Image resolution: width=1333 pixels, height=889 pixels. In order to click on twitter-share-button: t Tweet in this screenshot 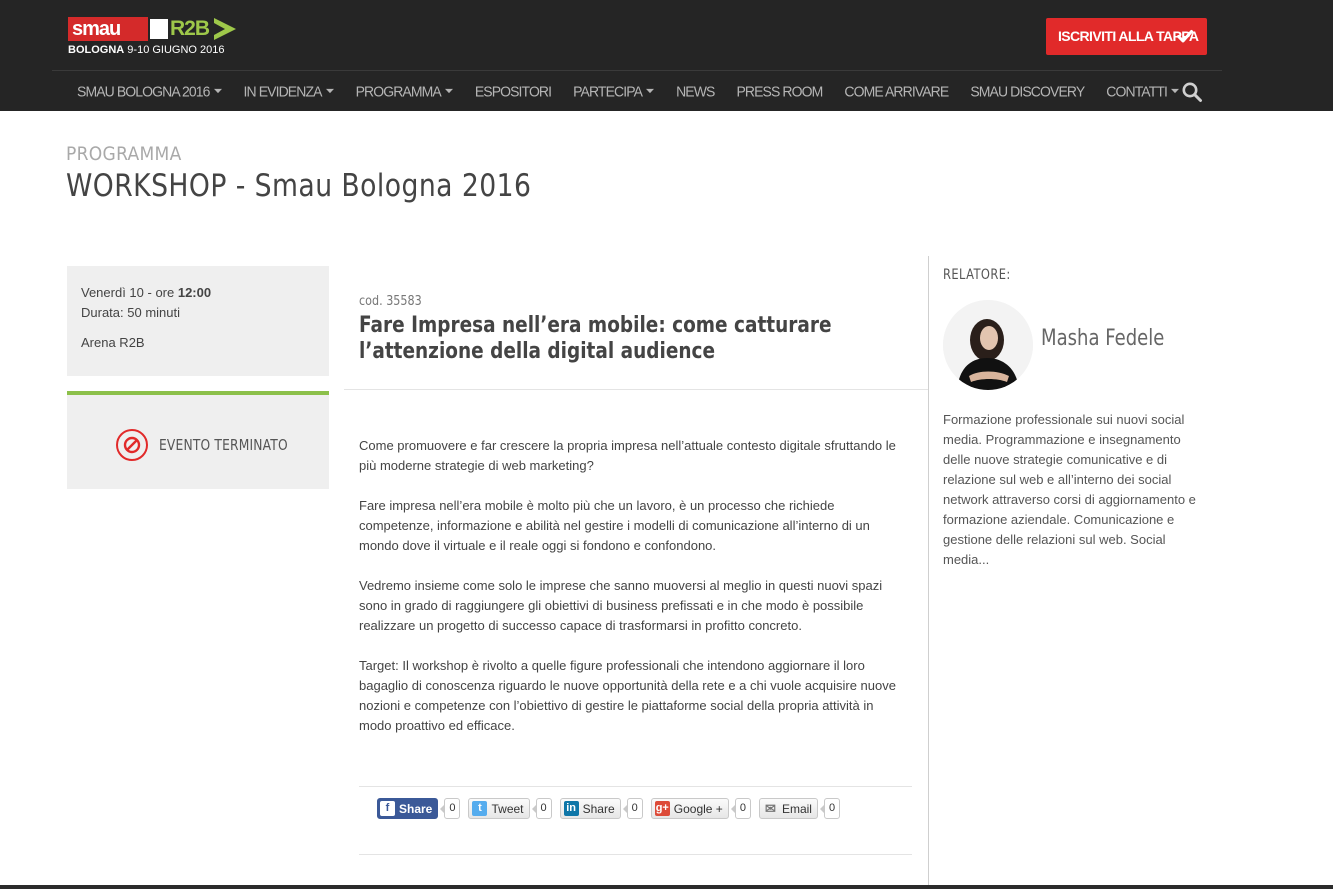, I will do `click(499, 808)`.